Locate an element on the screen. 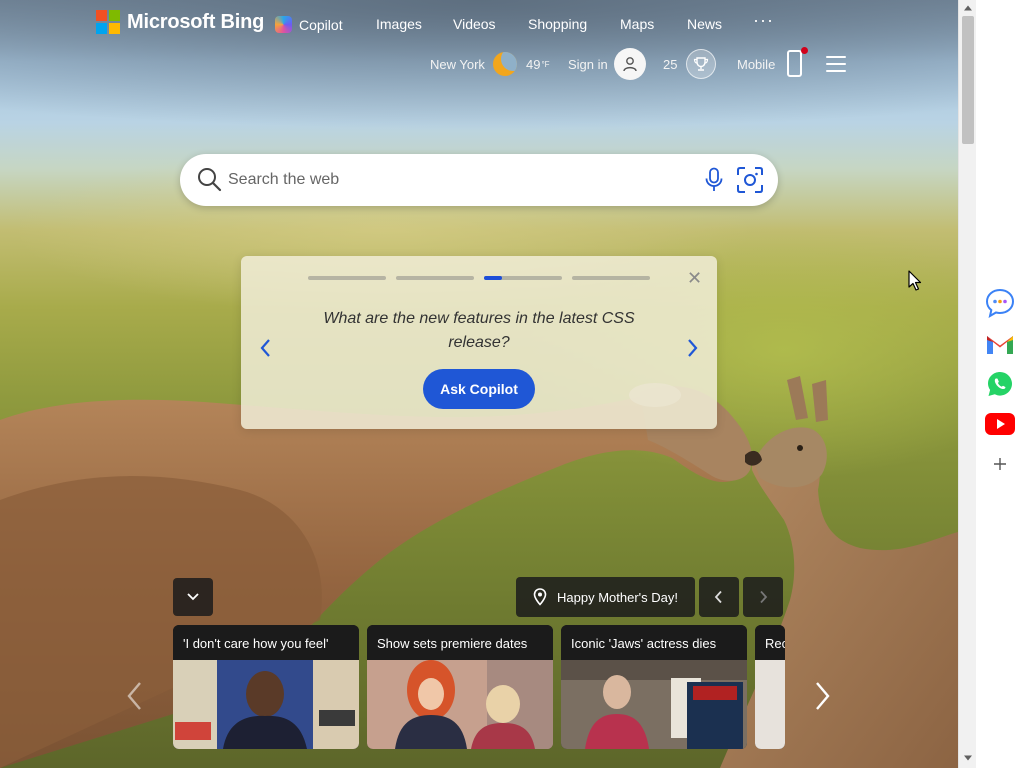  event-banner-label: Happy Mother's Day! is located at coordinates (617, 597).